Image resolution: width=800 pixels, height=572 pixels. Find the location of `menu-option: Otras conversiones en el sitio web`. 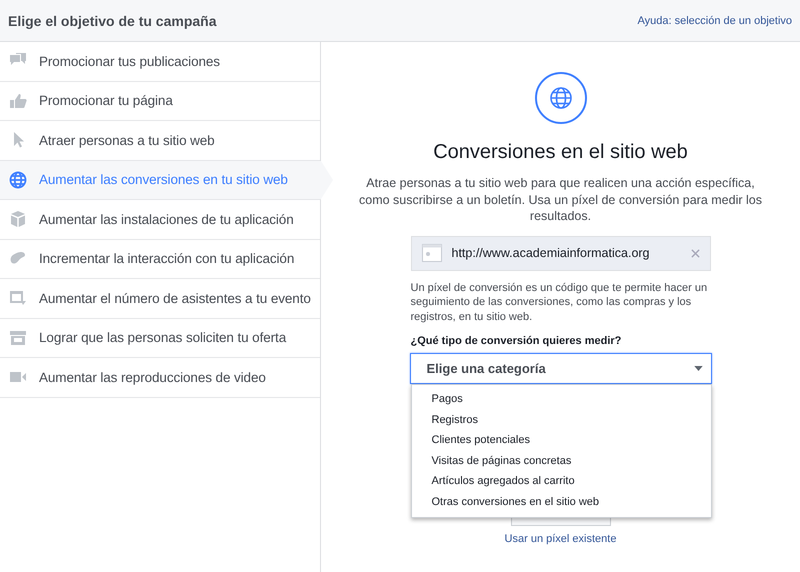

menu-option: Otras conversiones en el sitio web is located at coordinates (561, 502).